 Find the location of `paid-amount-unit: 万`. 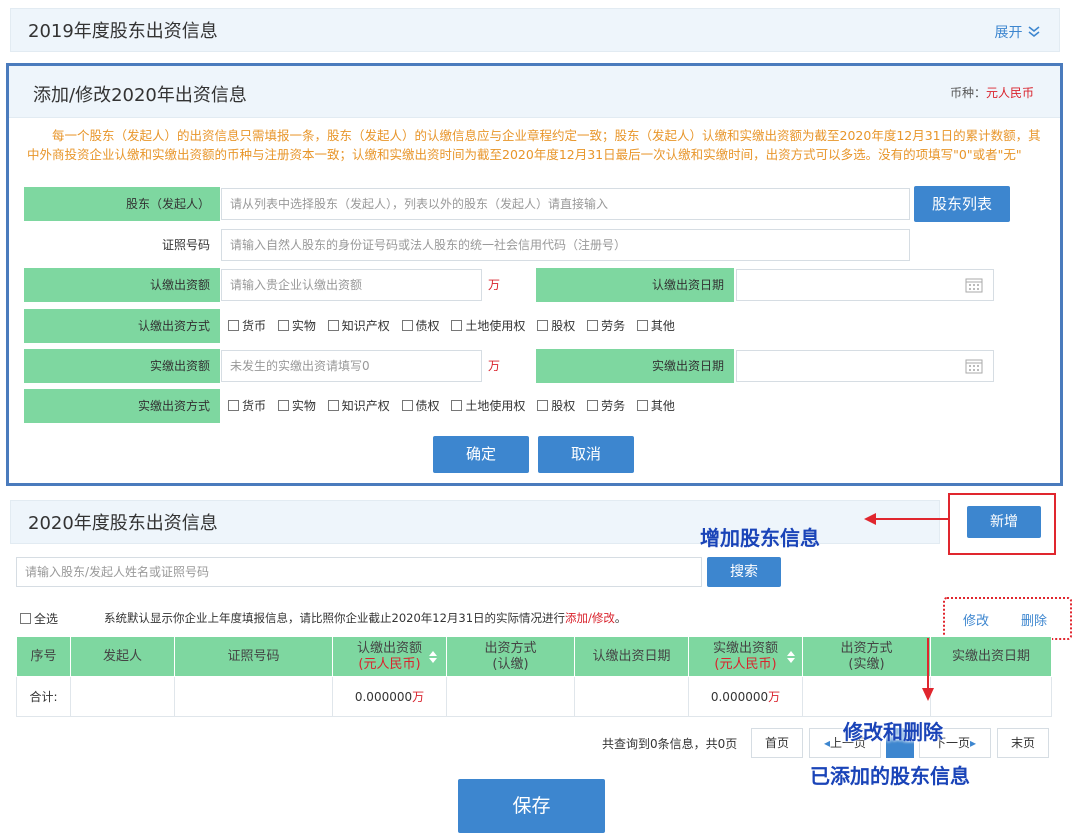

paid-amount-unit: 万 is located at coordinates (494, 366).